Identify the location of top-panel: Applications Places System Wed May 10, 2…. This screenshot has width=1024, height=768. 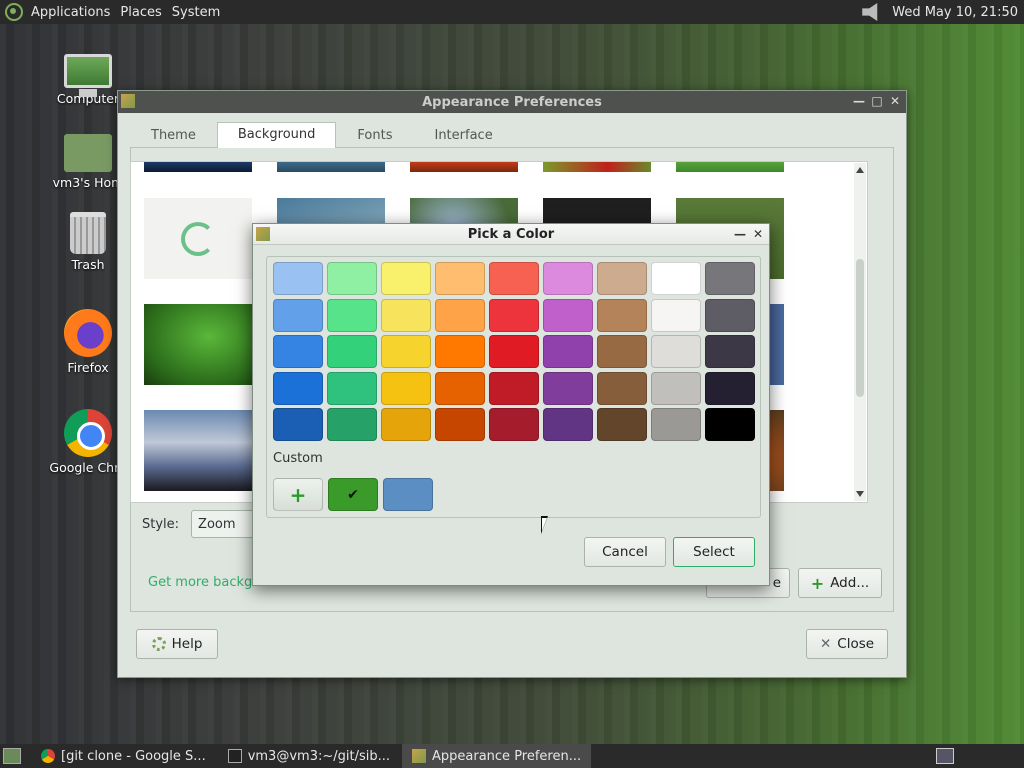
(512, 12).